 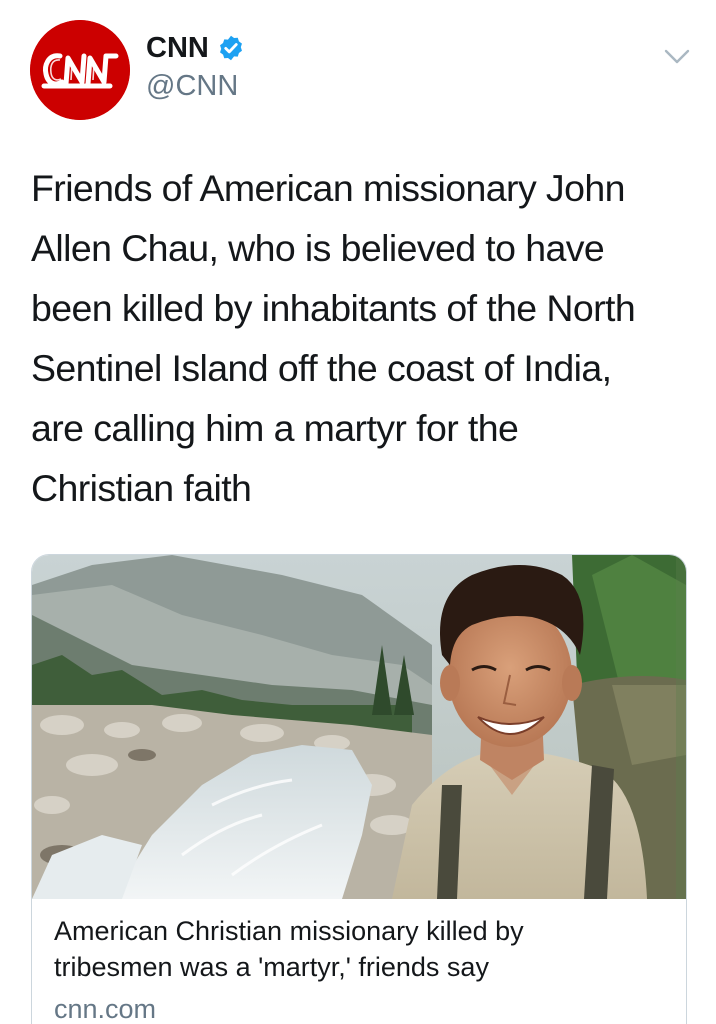 I want to click on tweet-text-line: Christian faith, so click(x=141, y=488).